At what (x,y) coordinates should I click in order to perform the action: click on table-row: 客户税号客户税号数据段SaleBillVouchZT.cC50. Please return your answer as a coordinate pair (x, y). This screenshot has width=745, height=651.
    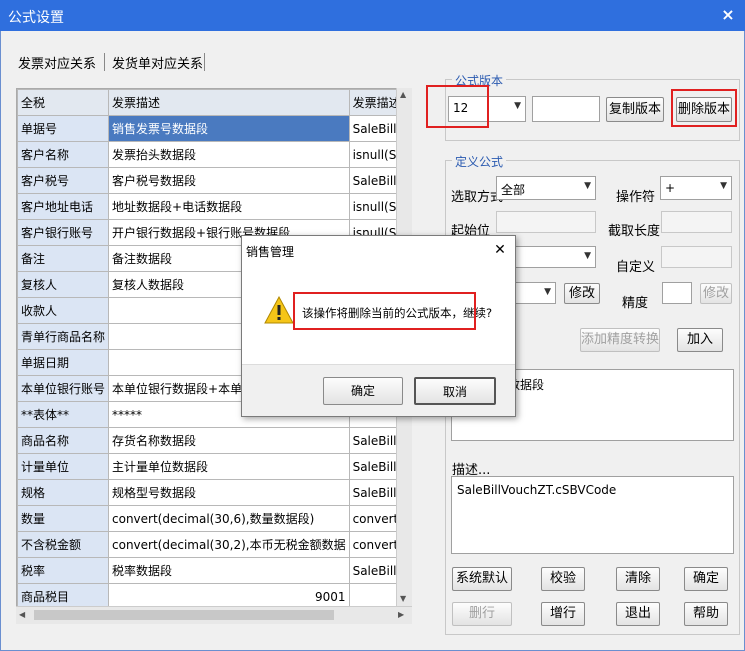
    Looking at the image, I should click on (214, 180).